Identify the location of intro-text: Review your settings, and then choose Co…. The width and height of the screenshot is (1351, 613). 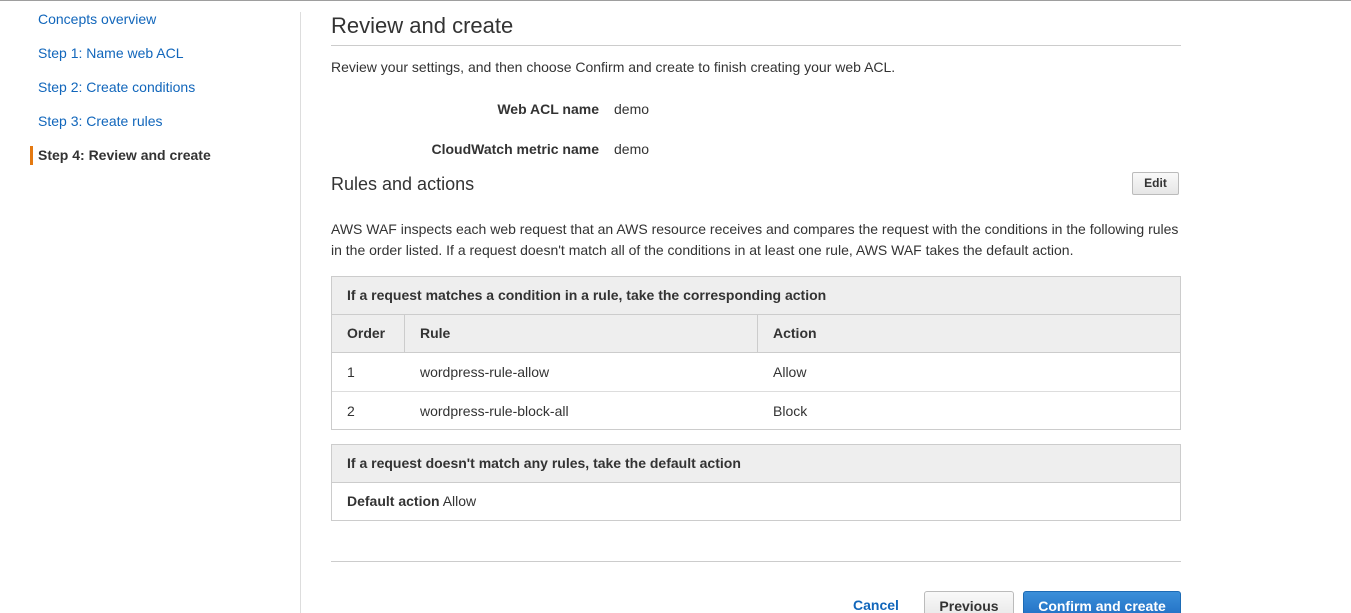
(613, 67).